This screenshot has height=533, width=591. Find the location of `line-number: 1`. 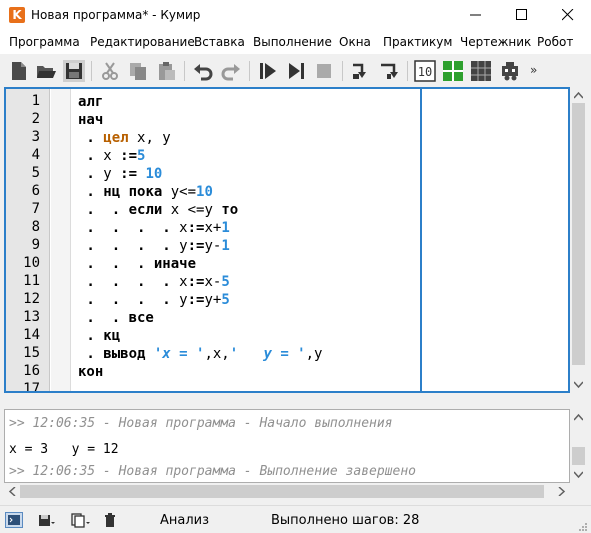

line-number: 1 is located at coordinates (35, 101).